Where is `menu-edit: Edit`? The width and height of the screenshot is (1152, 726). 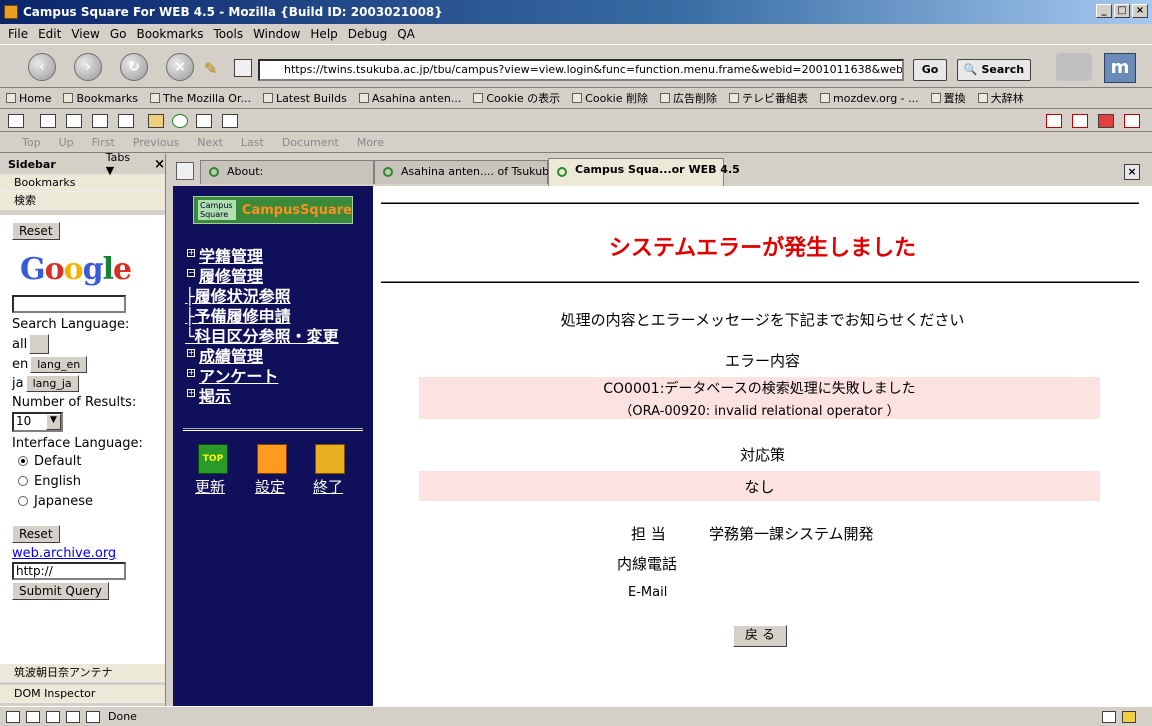 menu-edit: Edit is located at coordinates (50, 34).